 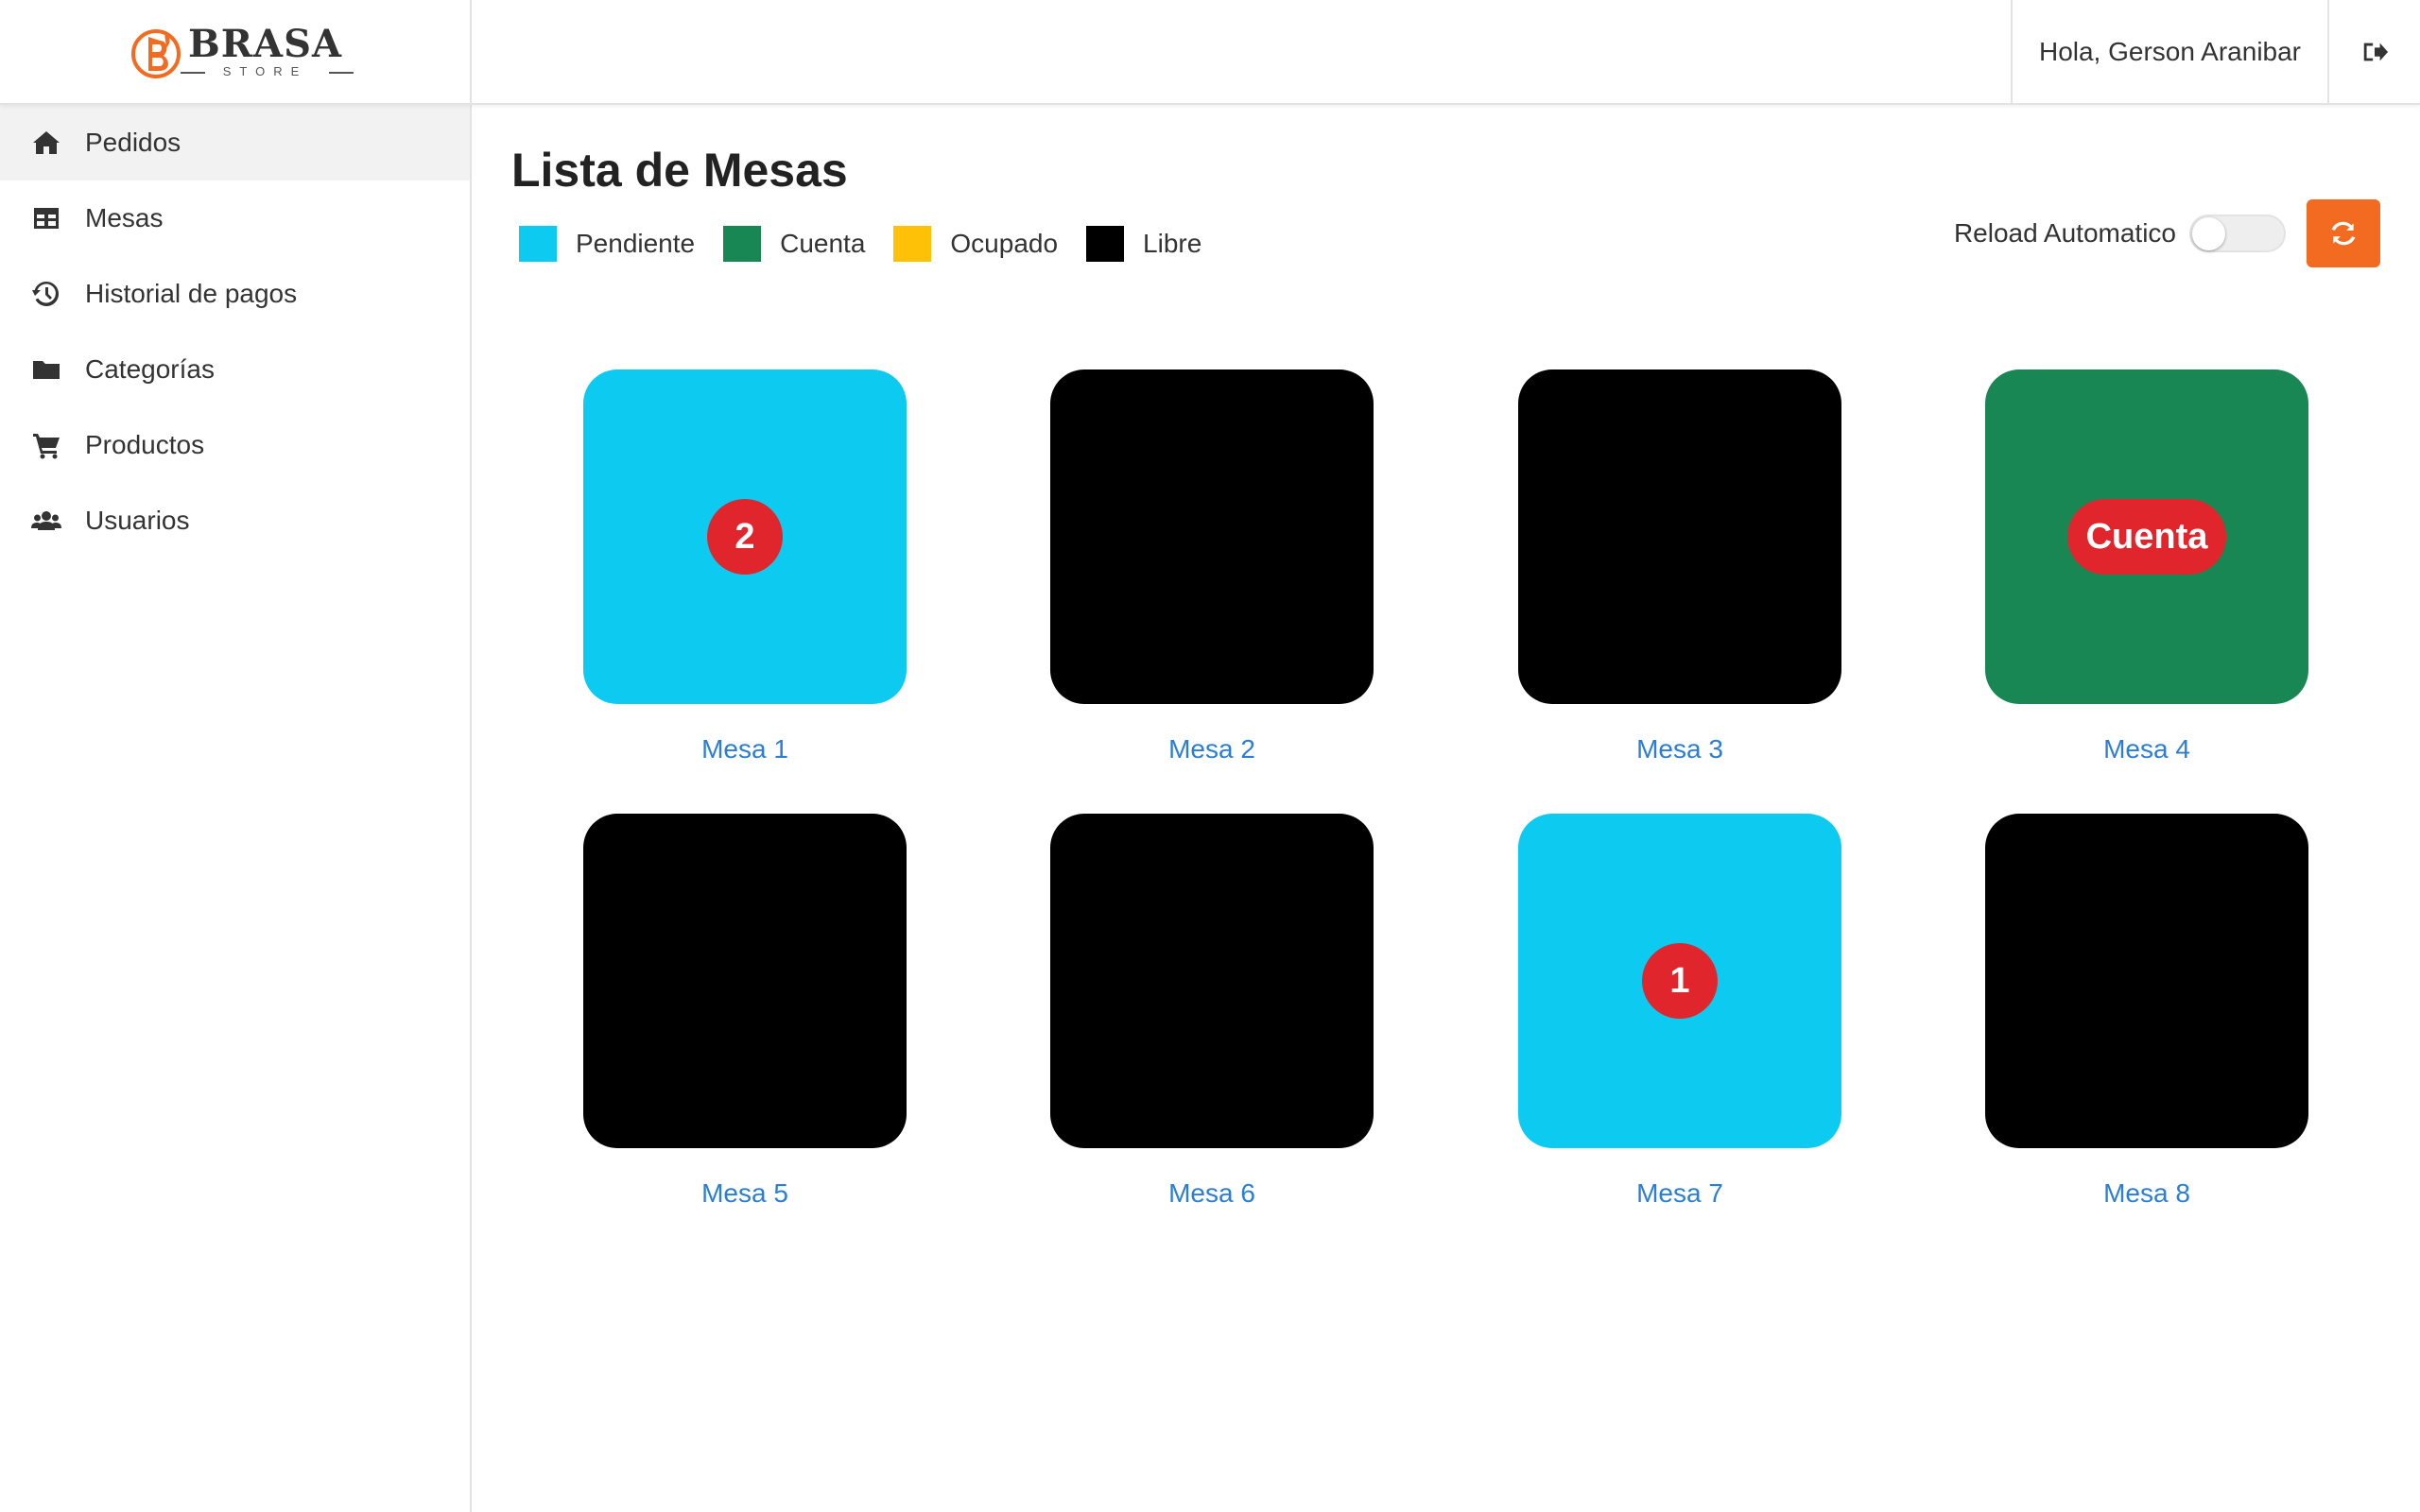 I want to click on table-card-mesa-7: 1 Mesa 7, so click(x=1680, y=1011).